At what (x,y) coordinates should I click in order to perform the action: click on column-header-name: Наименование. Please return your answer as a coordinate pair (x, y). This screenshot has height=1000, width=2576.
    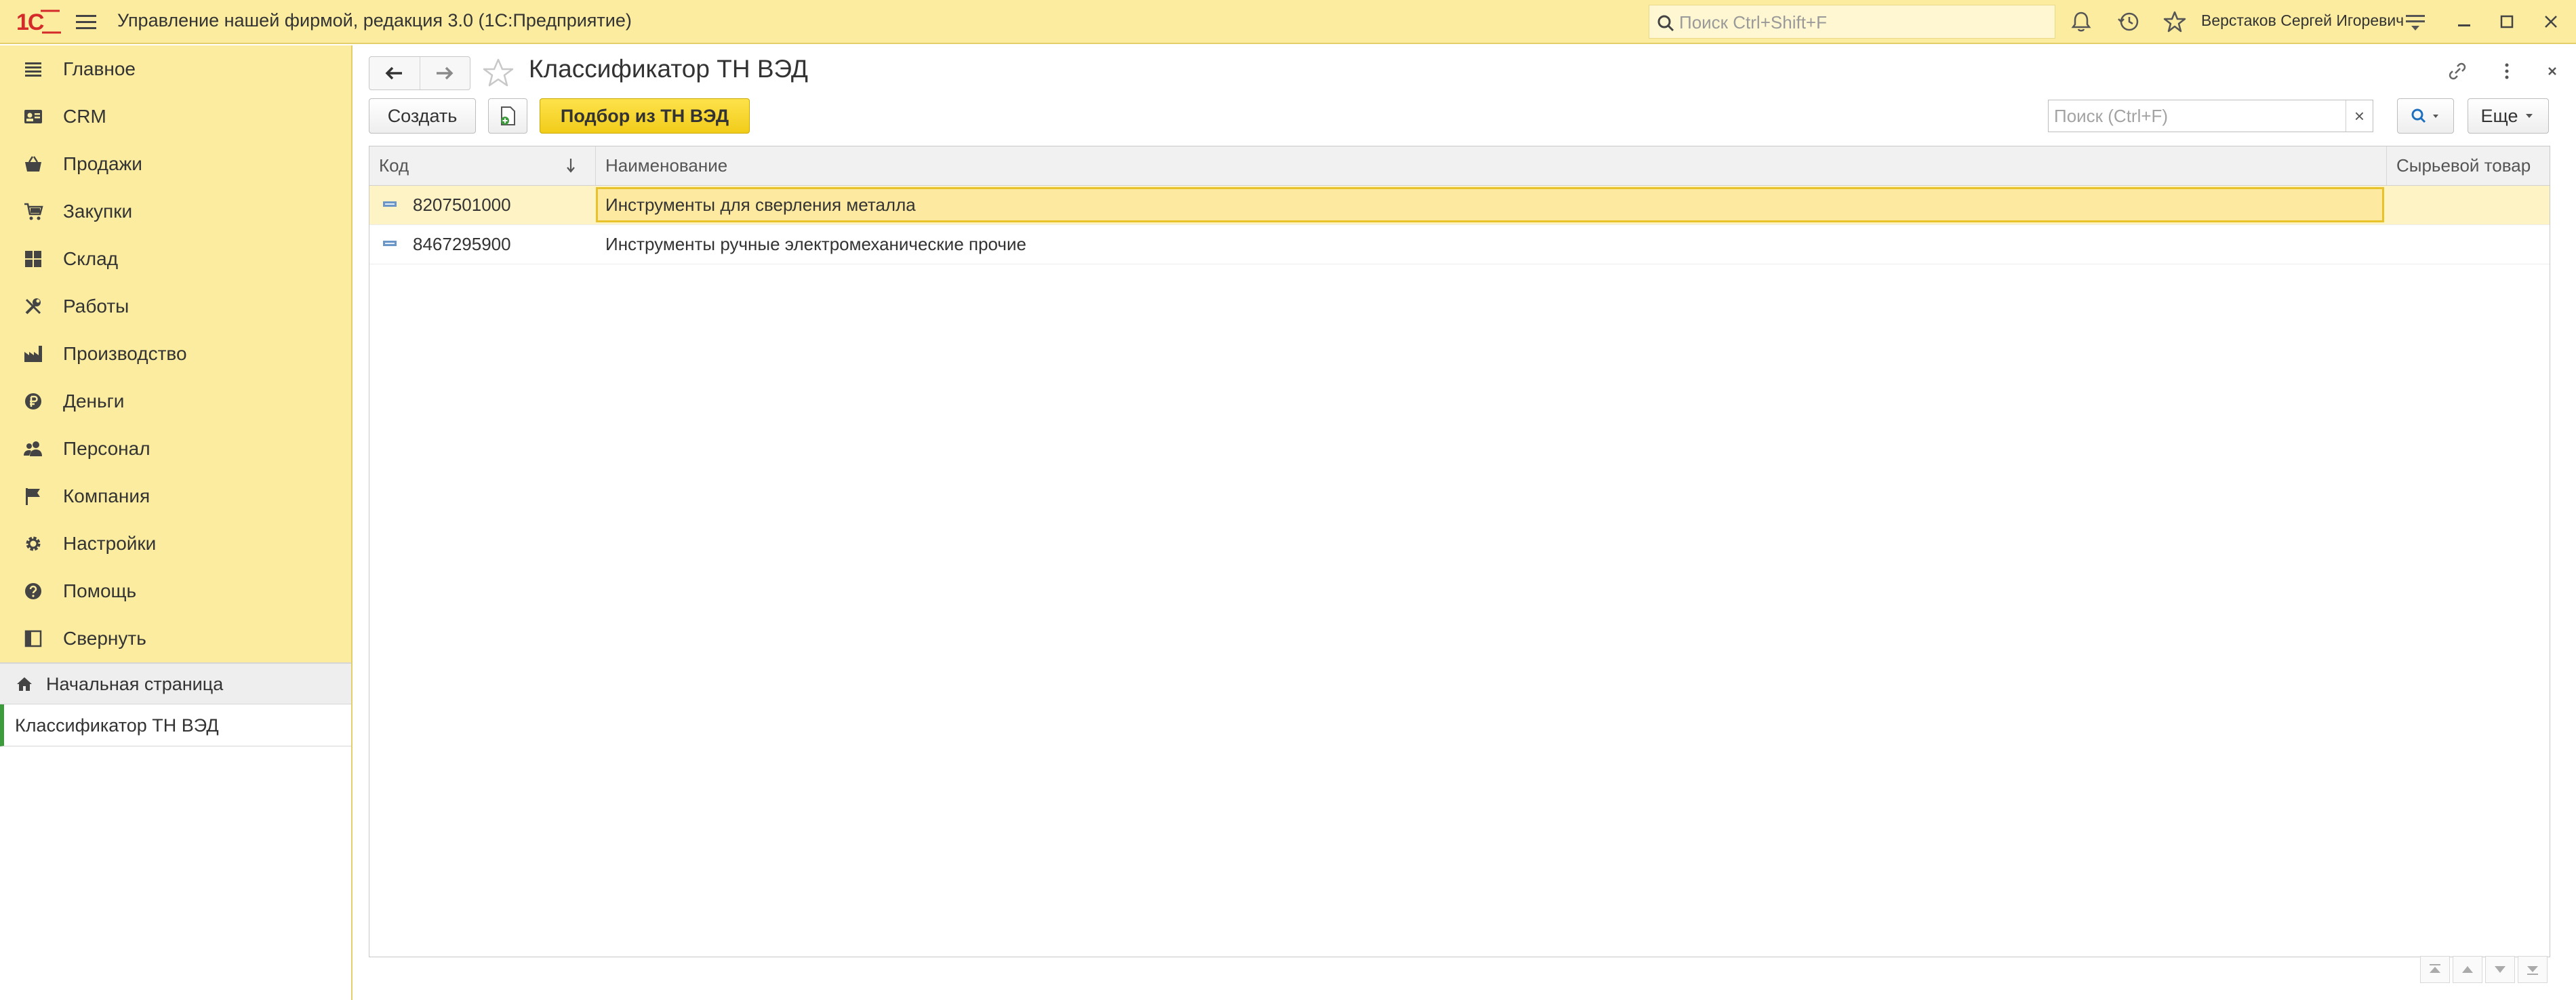
    Looking at the image, I should click on (1491, 165).